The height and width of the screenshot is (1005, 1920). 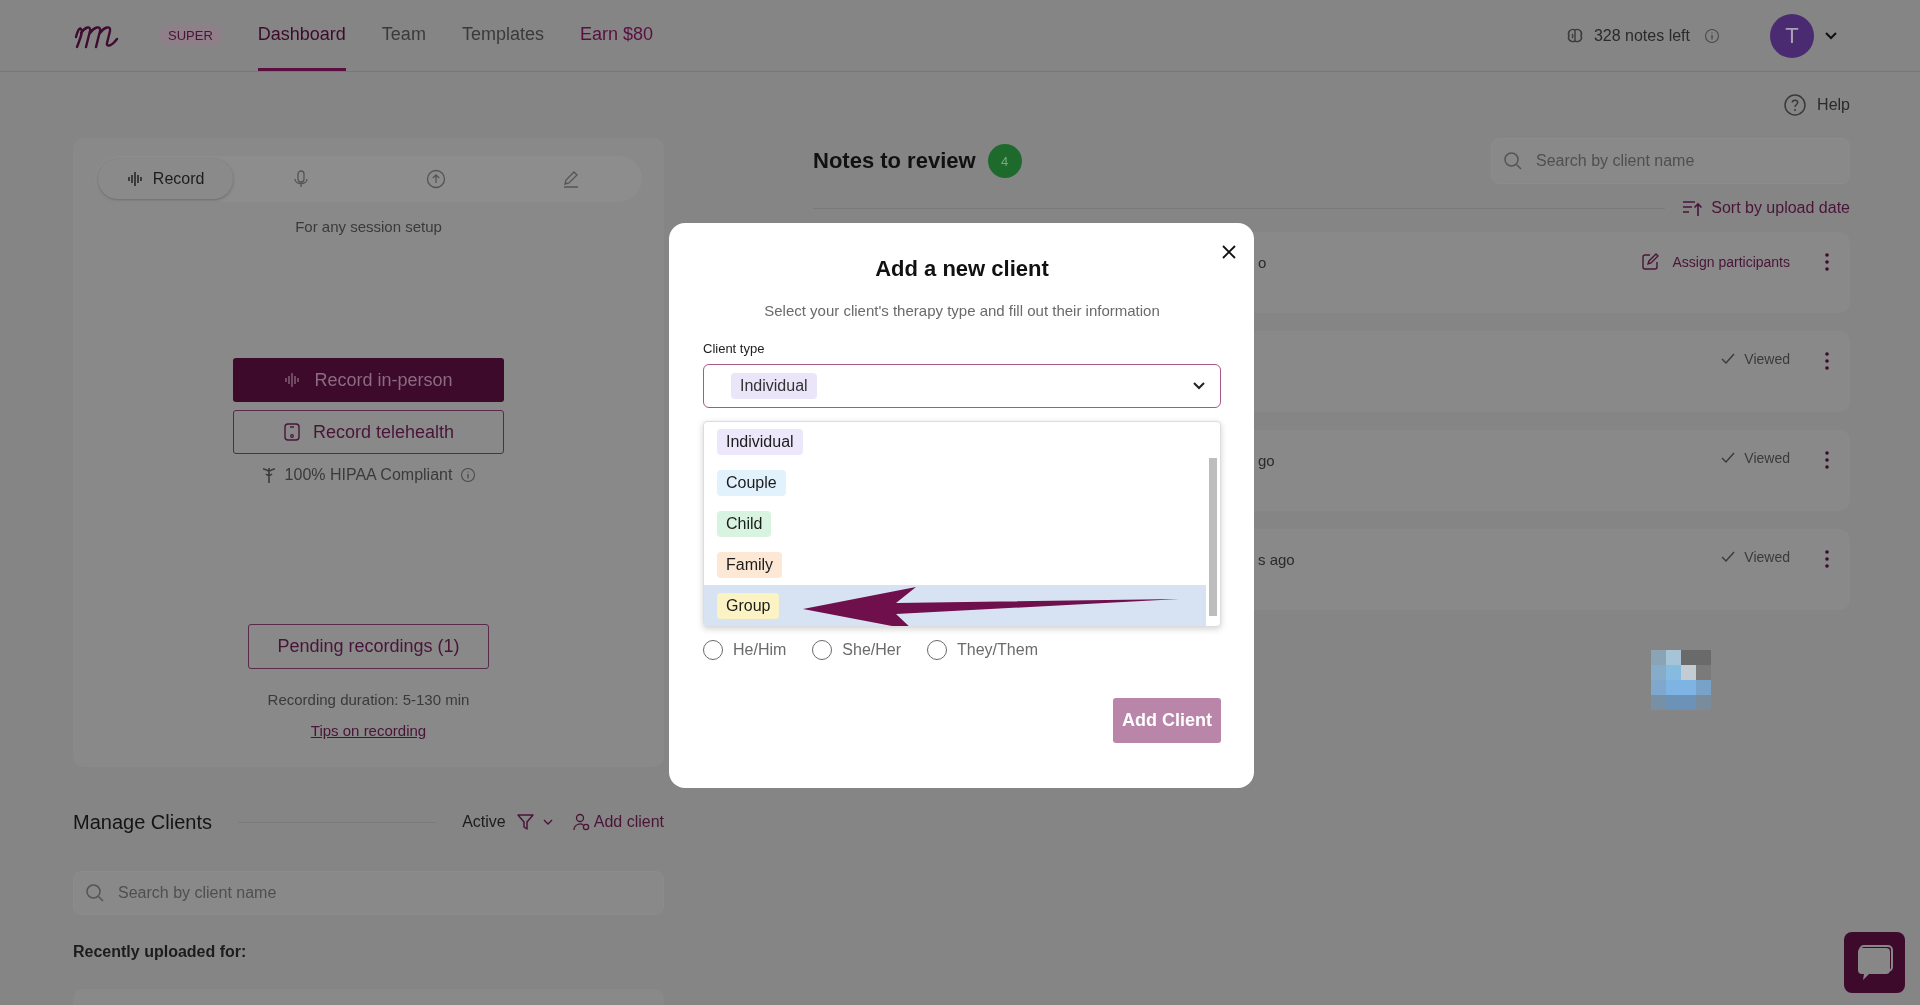 What do you see at coordinates (368, 646) in the screenshot?
I see `pending-recordings-button: Pending recordings (1)` at bounding box center [368, 646].